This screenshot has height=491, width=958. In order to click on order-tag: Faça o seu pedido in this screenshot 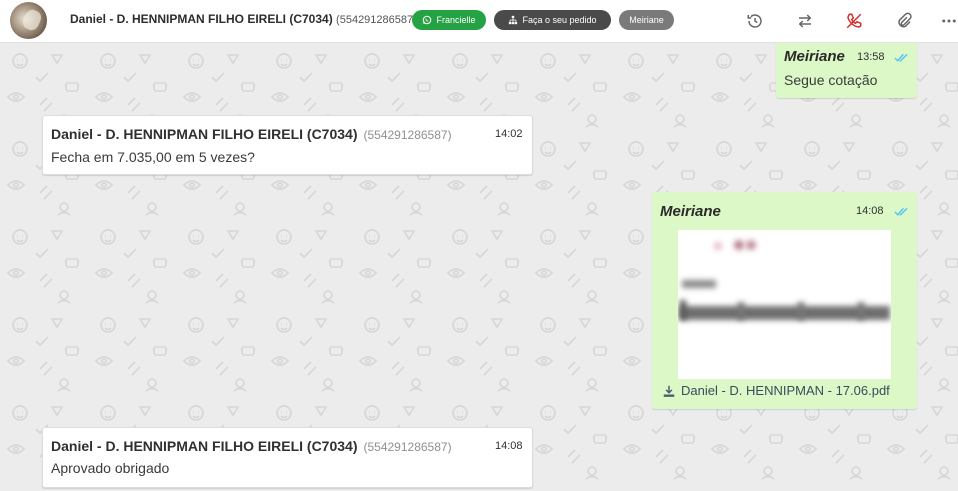, I will do `click(552, 20)`.